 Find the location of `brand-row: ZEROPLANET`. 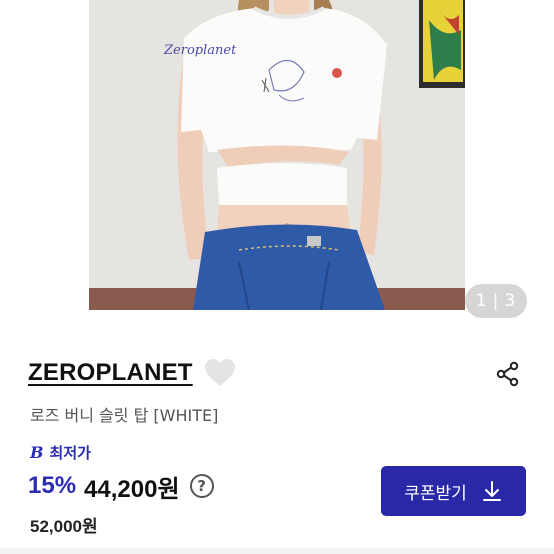

brand-row: ZEROPLANET is located at coordinates (132, 373).